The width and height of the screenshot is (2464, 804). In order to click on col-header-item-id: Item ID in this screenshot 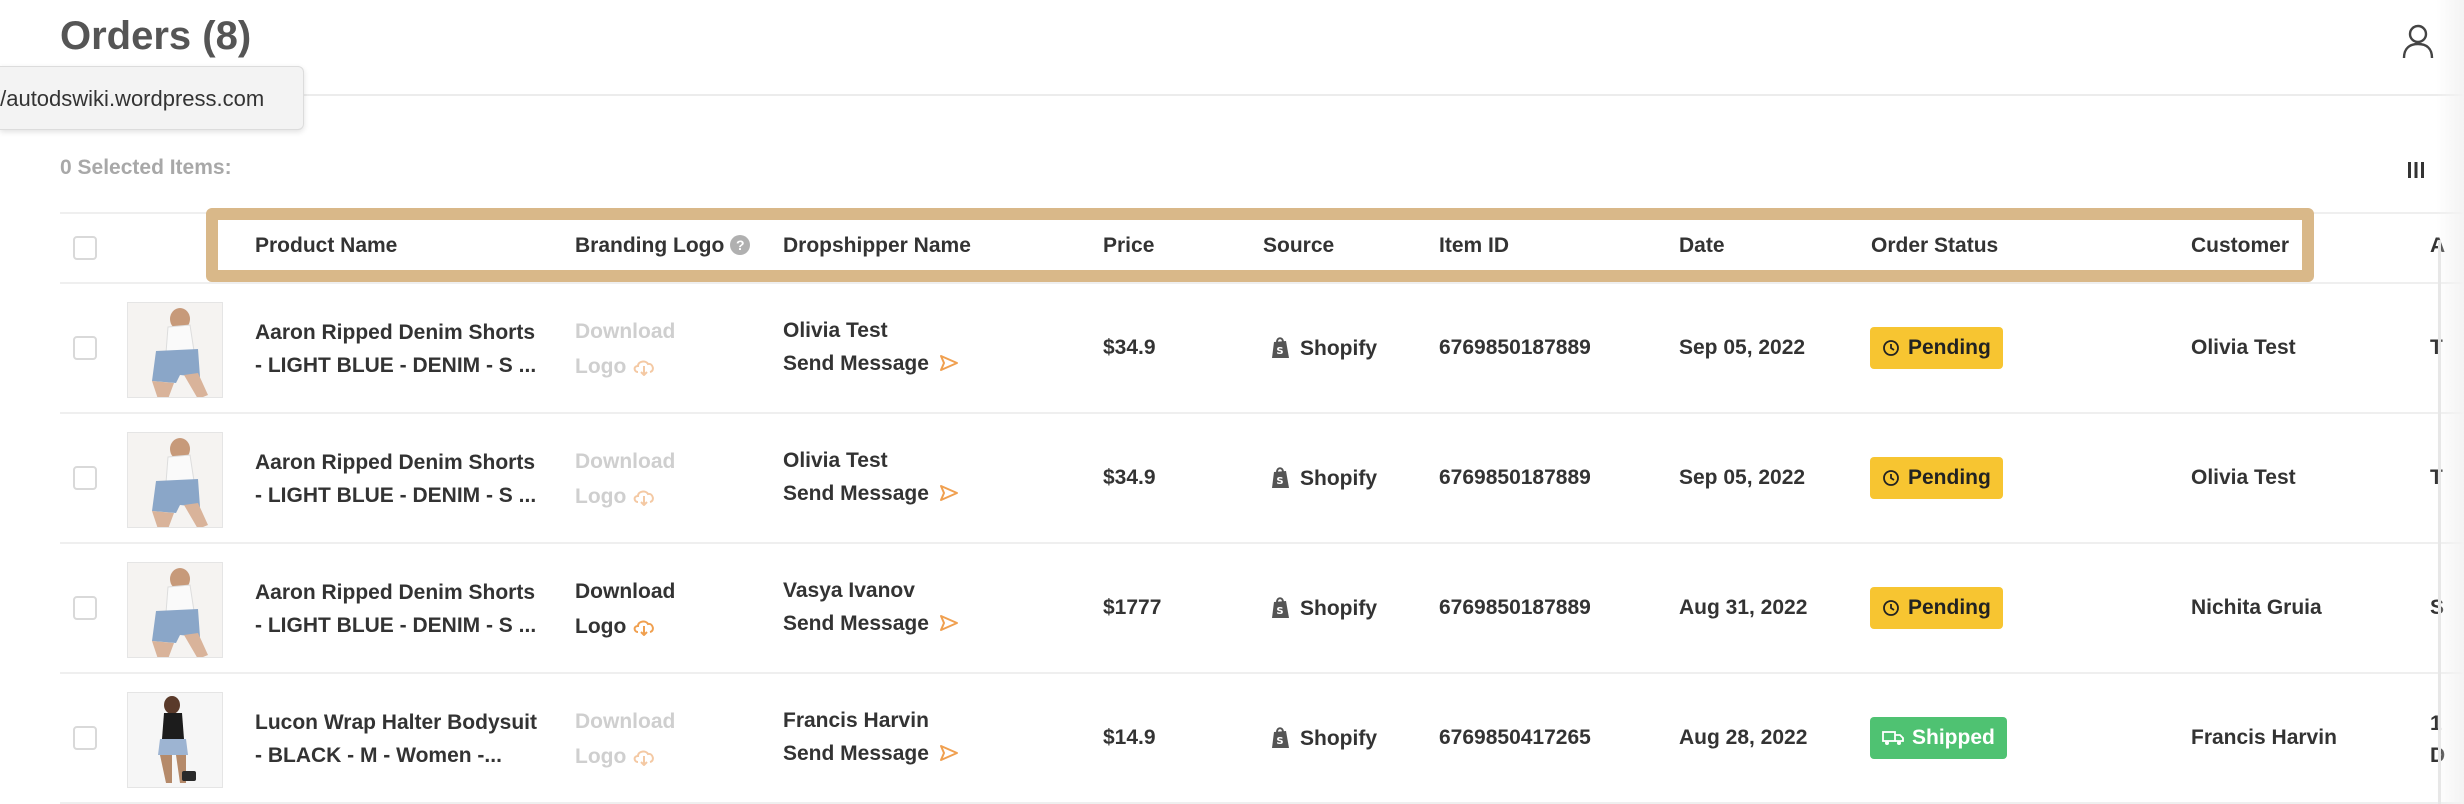, I will do `click(1474, 246)`.